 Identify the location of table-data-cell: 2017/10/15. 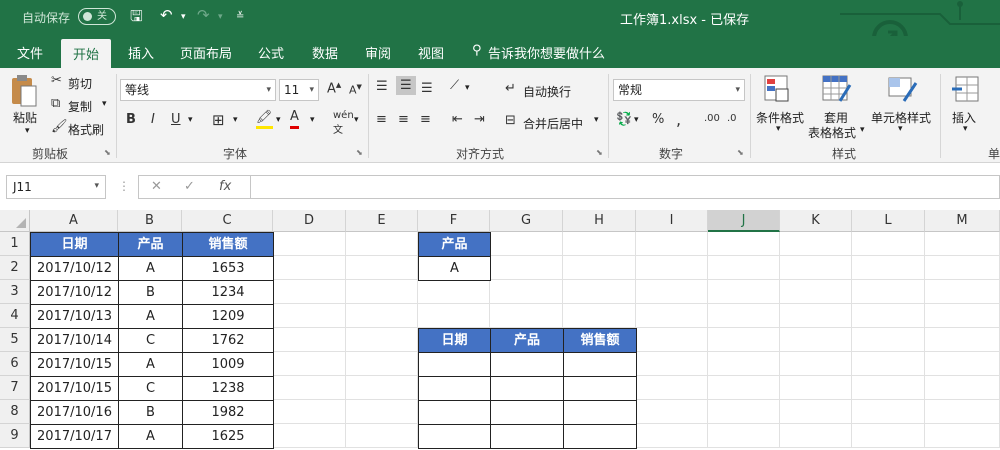
(74, 364).